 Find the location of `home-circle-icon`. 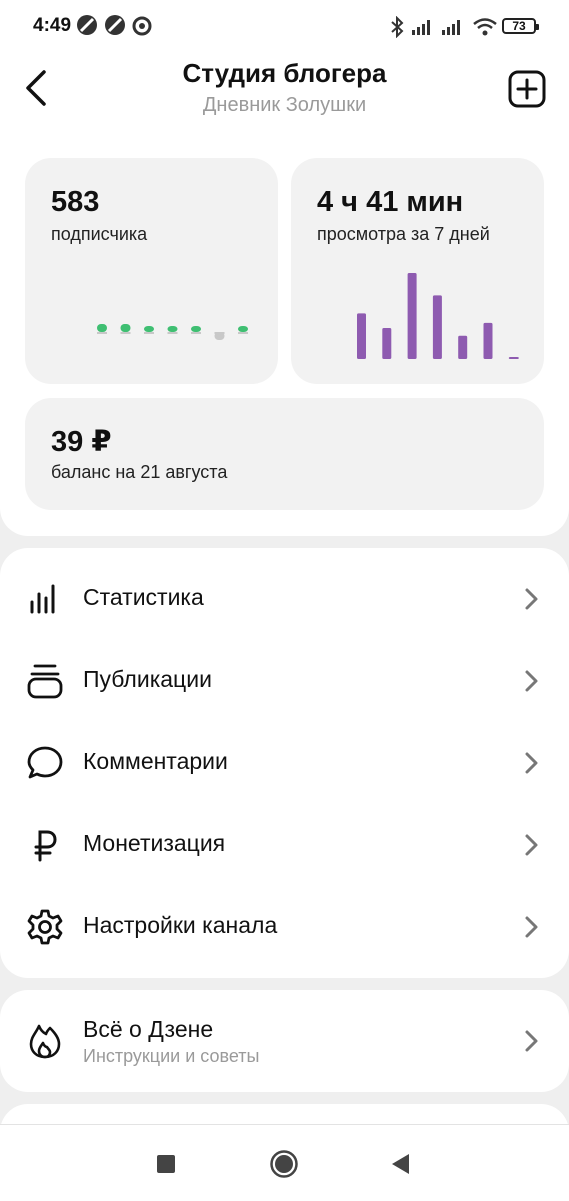

home-circle-icon is located at coordinates (284, 1164).